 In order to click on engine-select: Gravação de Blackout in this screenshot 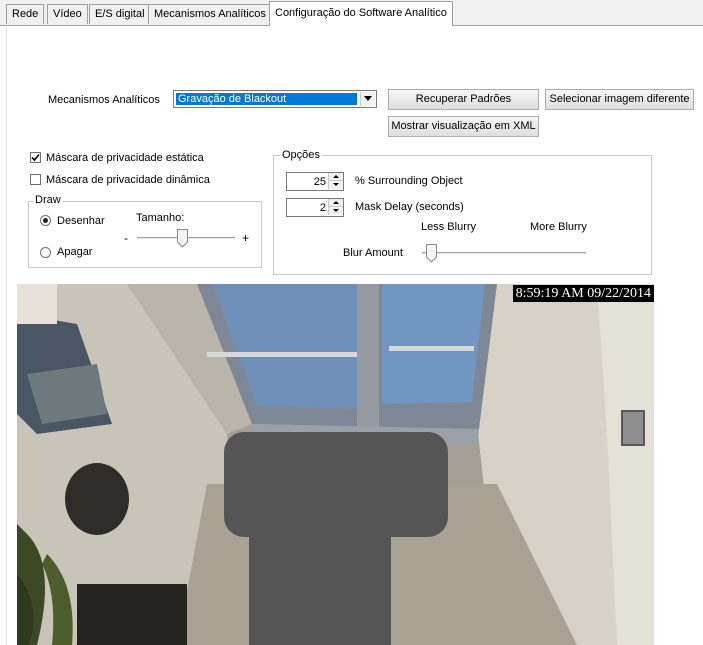, I will do `click(275, 99)`.